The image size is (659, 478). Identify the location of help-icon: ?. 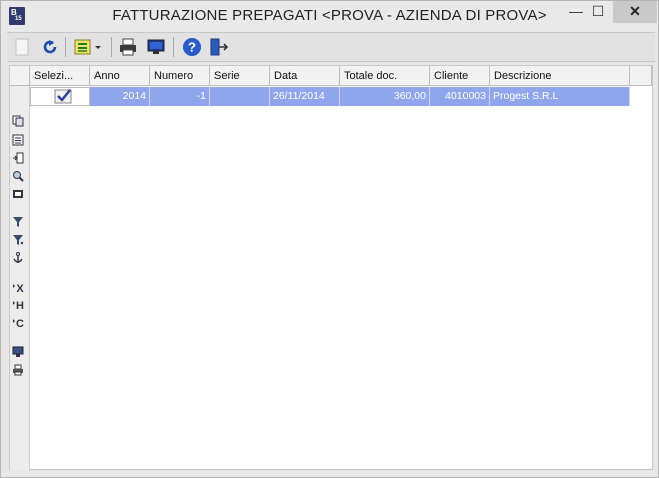
(192, 47).